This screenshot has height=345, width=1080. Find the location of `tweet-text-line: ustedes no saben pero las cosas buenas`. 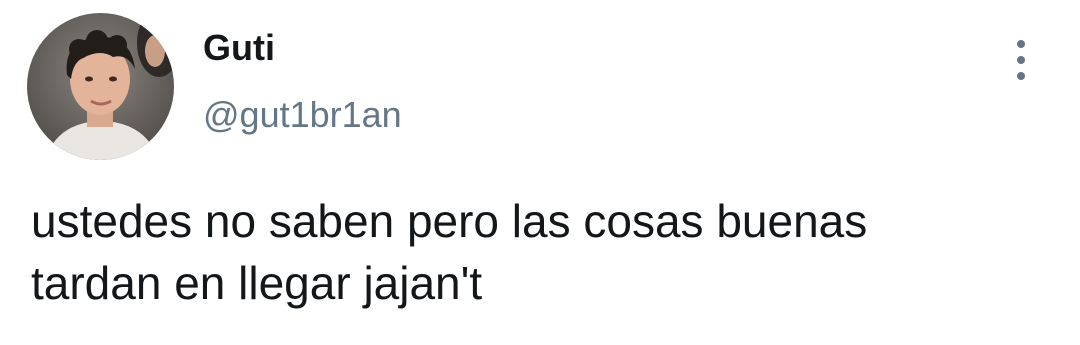

tweet-text-line: ustedes no saben pero las cosas buenas is located at coordinates (449, 221).